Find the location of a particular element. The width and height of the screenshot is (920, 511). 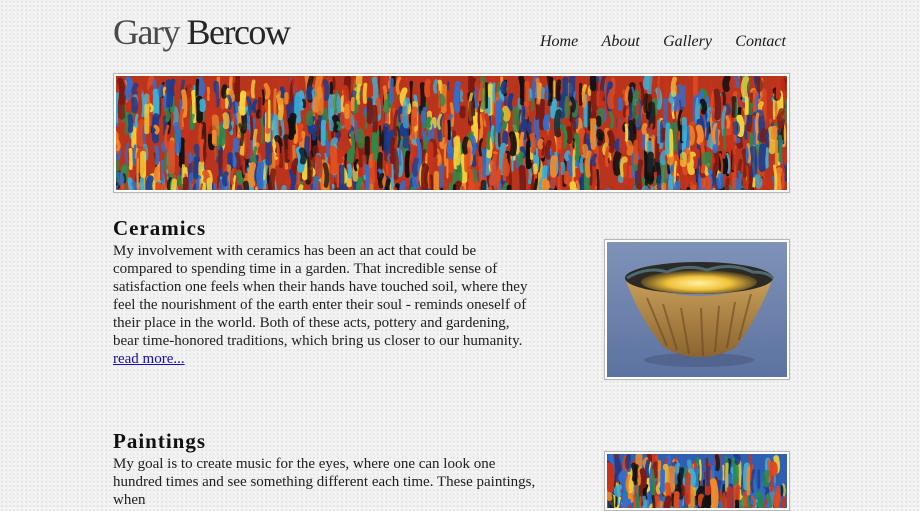

main-nav: Home About Gallery Contact is located at coordinates (663, 42).